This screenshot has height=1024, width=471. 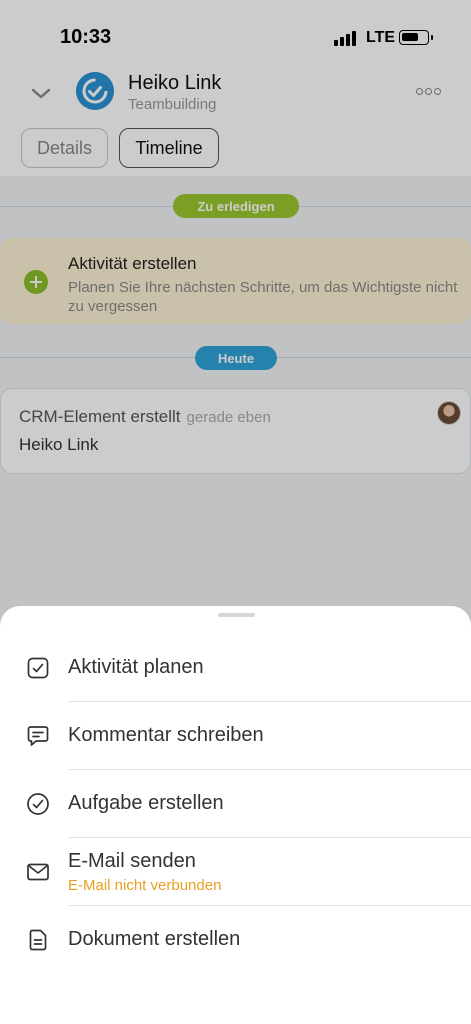 I want to click on menu-item-create-document: Dokument erstellen, so click(x=235, y=940).